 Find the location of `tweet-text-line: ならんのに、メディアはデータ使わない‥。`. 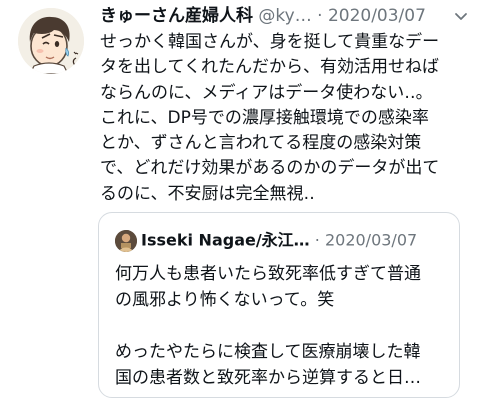

tweet-text-line: ならんのに、メディアはデータ使わない‥。 is located at coordinates (266, 92).